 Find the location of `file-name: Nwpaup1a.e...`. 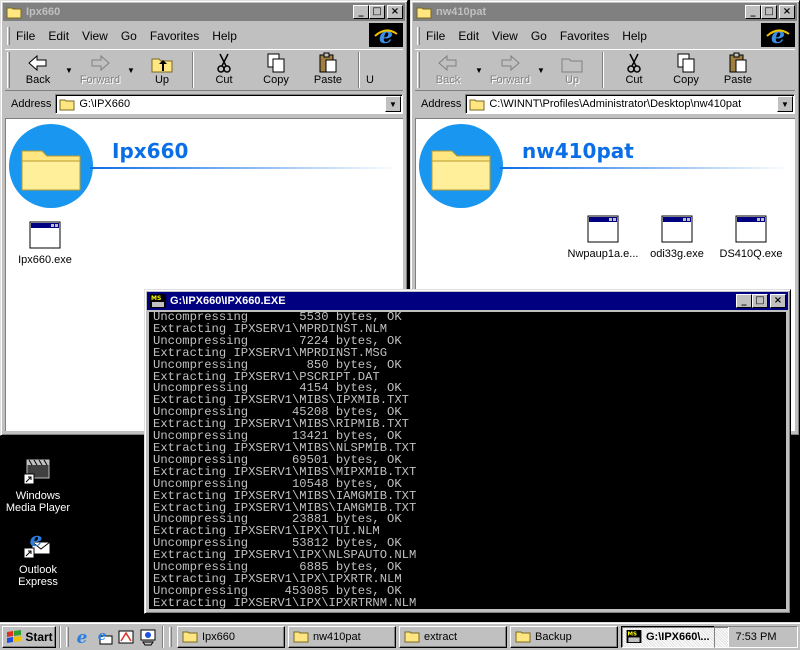

file-name: Nwpaup1a.e... is located at coordinates (603, 254).